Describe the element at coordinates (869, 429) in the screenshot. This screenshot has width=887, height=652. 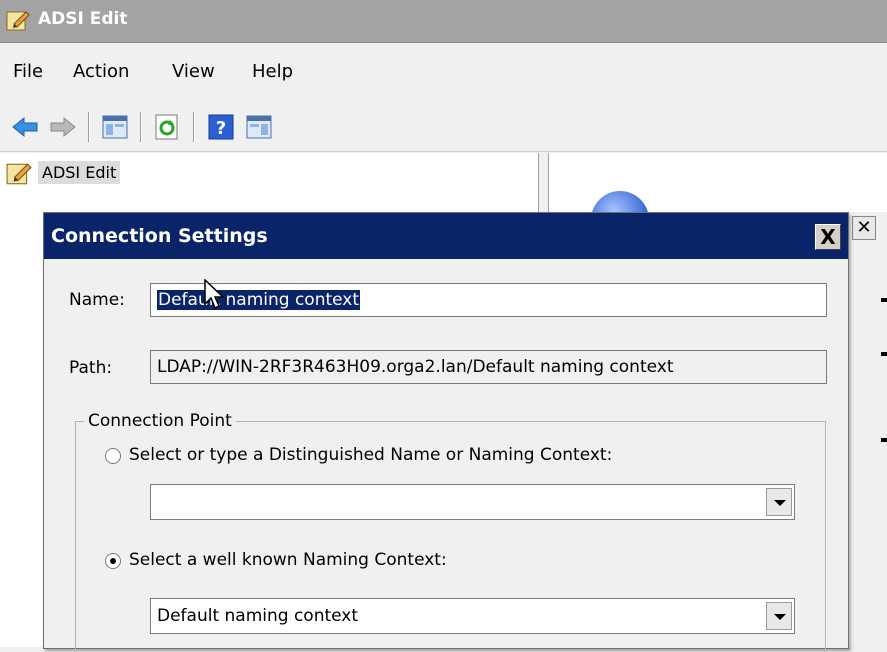
I see `background-dialog-edge` at that location.